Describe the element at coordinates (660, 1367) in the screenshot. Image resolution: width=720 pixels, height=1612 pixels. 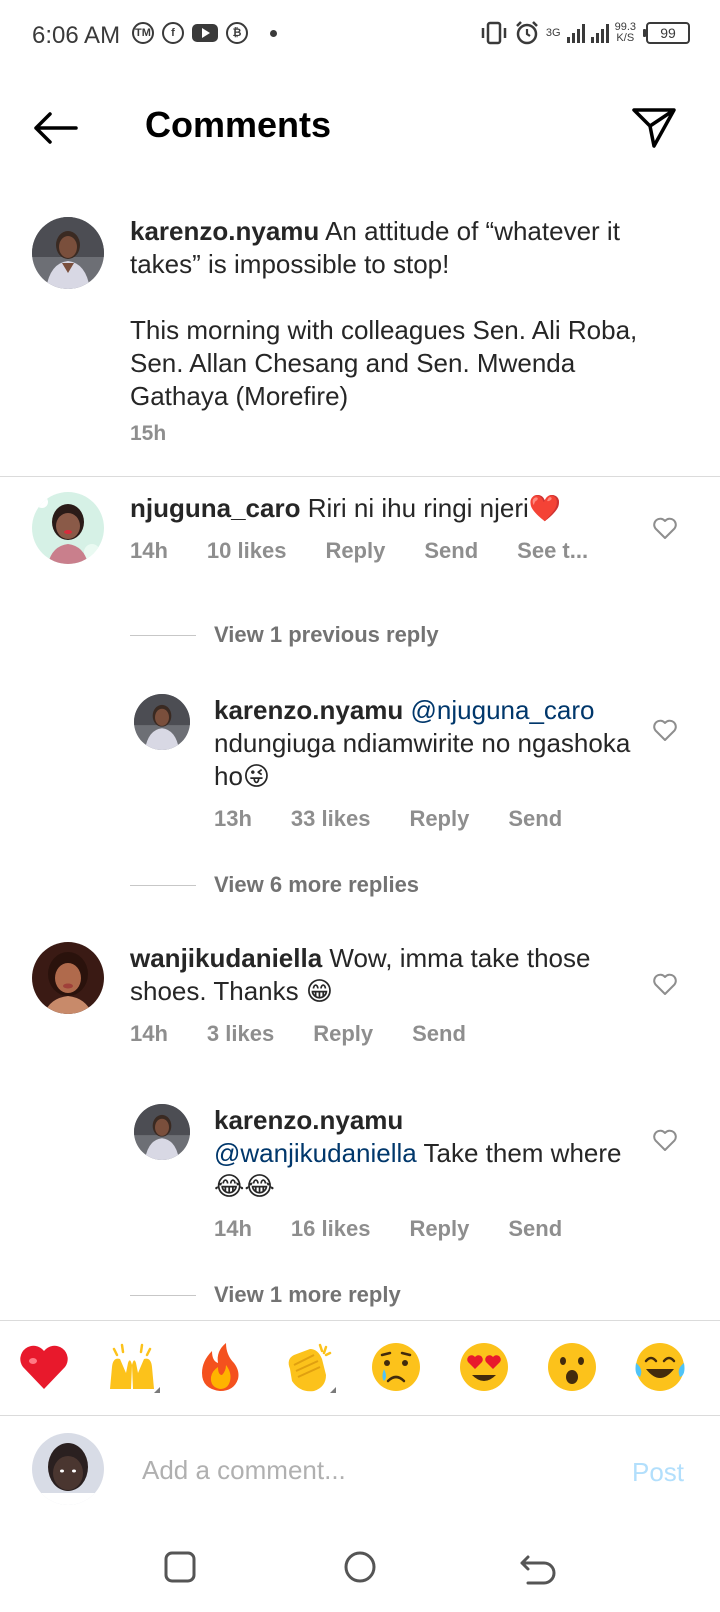
I see `tears-of-joy-emoji-button` at that location.